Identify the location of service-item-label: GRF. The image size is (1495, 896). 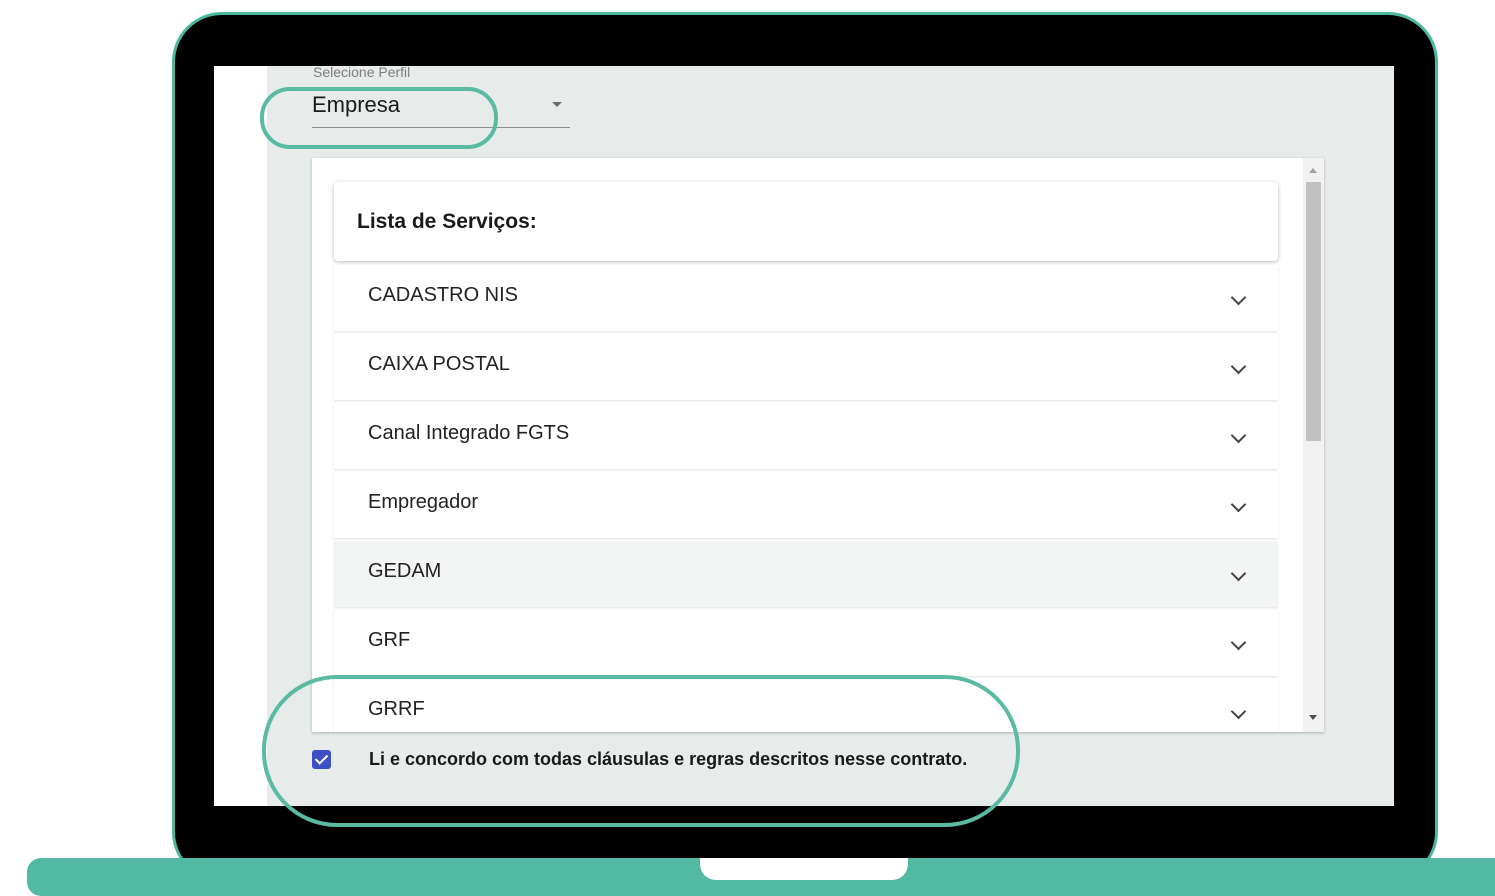
(389, 640).